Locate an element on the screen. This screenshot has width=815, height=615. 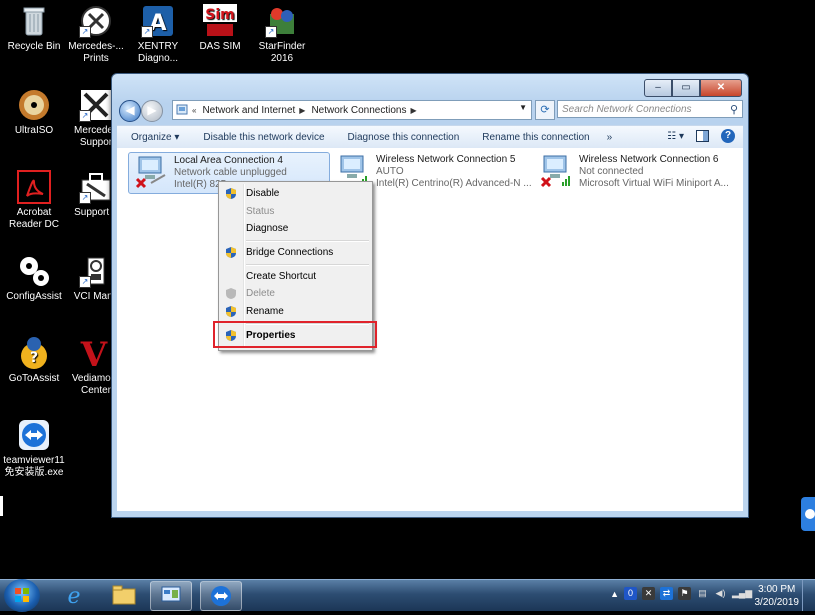
back-button: ◀ is located at coordinates (130, 111).